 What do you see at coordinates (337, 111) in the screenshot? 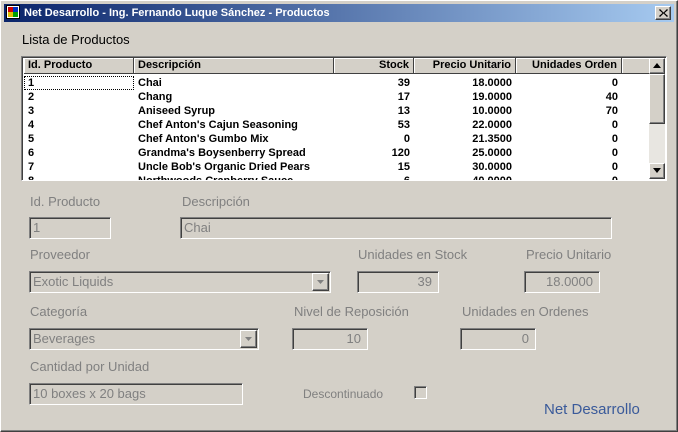
I see `table-row: 3 Aniseed Syrup 13 10.0000 70` at bounding box center [337, 111].